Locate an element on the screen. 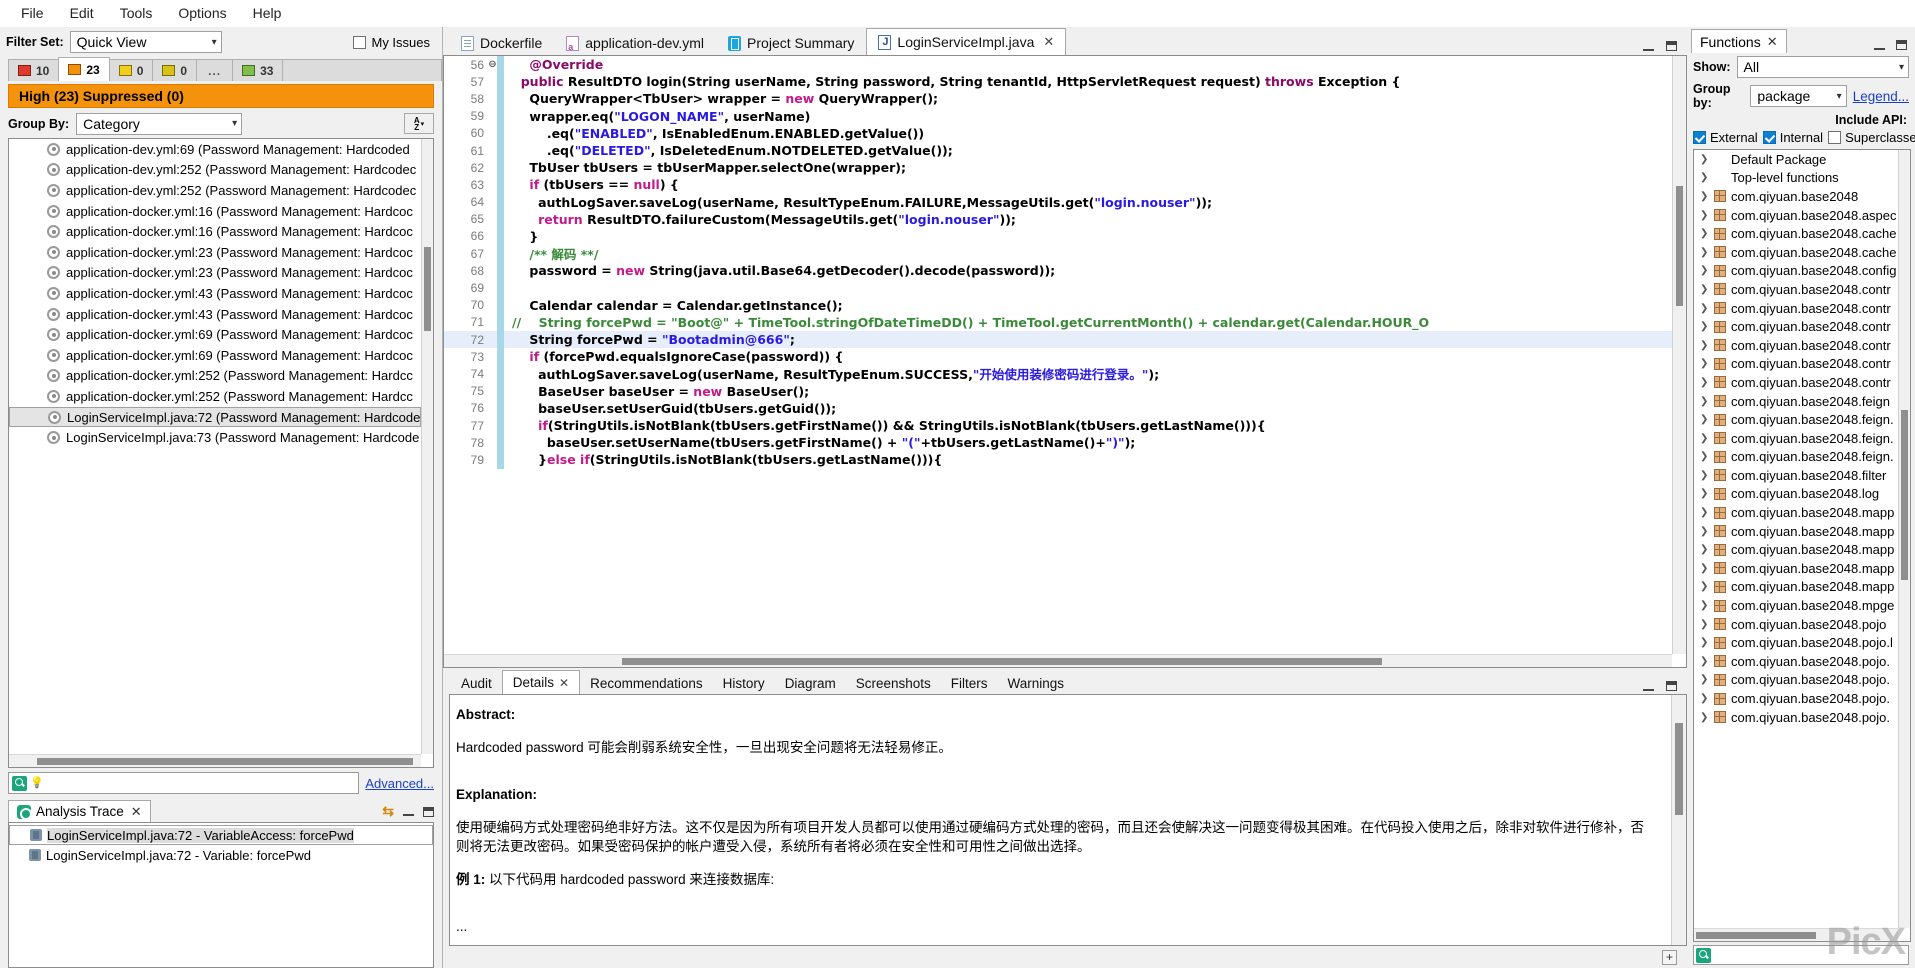  editor-tab-project-summary: Project Summary is located at coordinates (791, 42).